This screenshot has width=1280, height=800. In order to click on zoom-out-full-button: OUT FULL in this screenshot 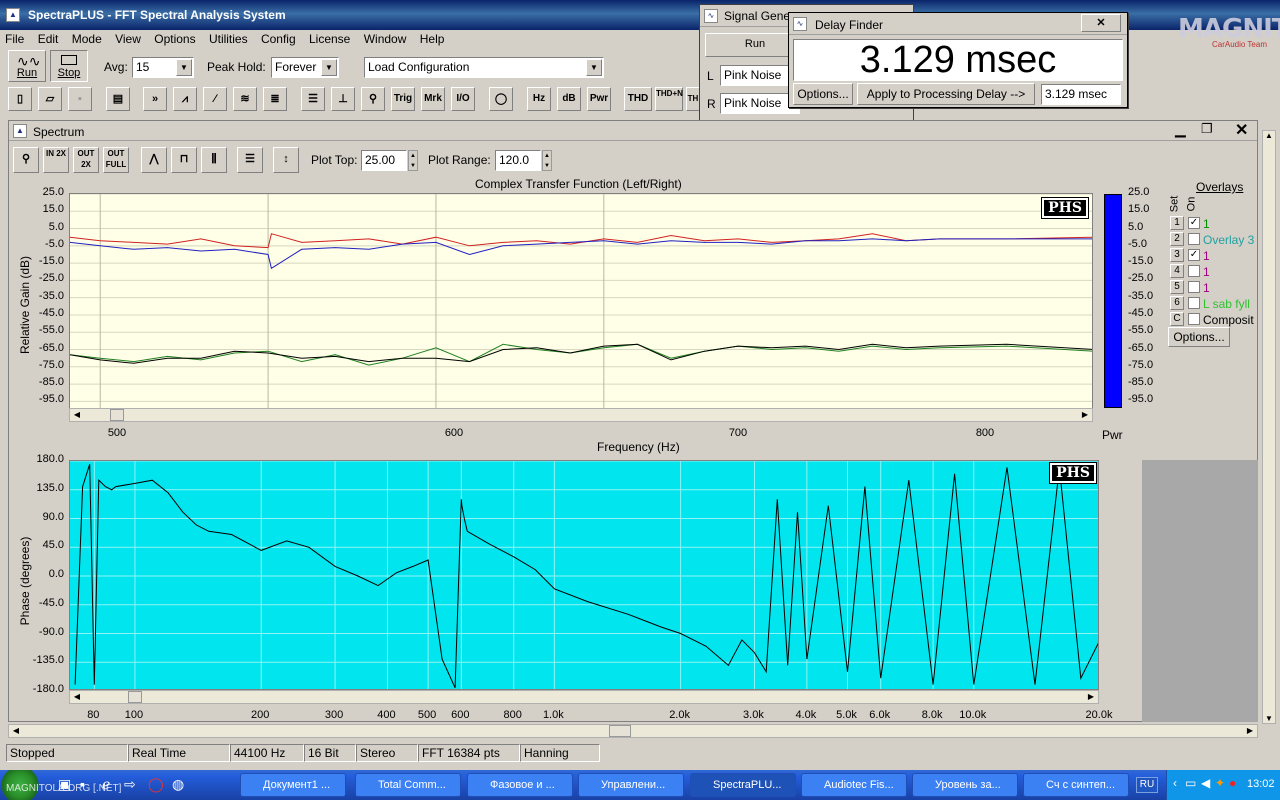, I will do `click(116, 160)`.